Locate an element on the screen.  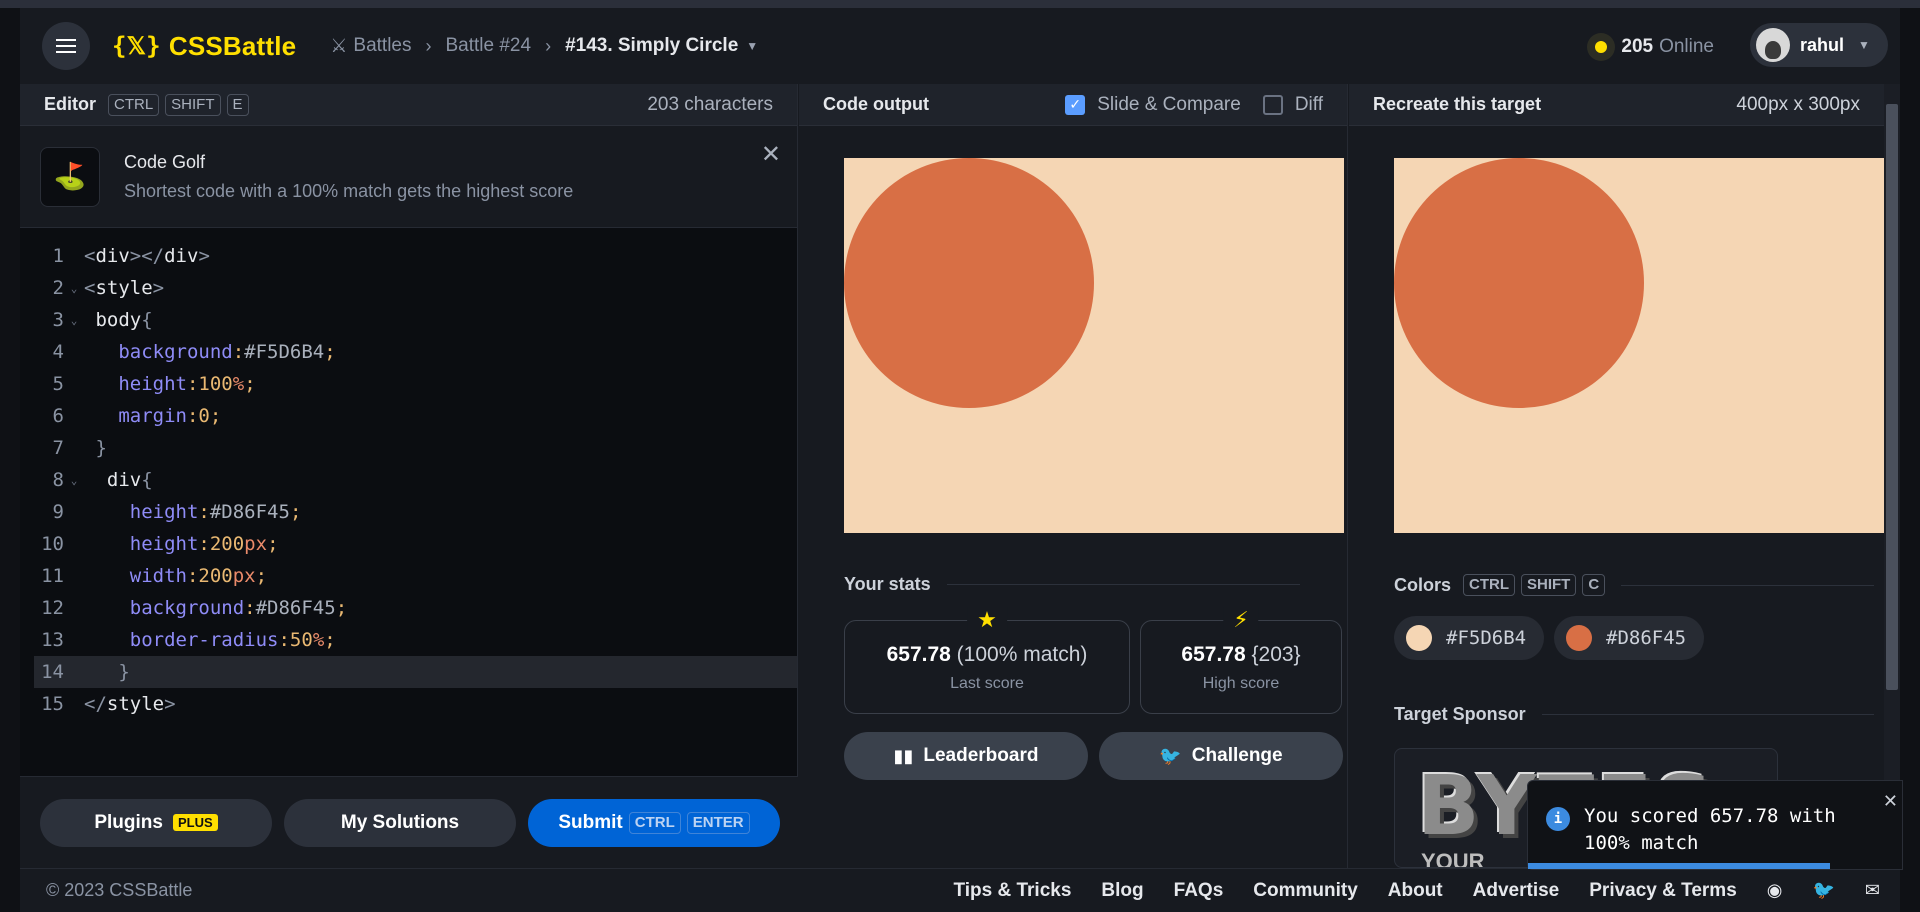
logo: {𝕏} CSSBattle is located at coordinates (204, 46).